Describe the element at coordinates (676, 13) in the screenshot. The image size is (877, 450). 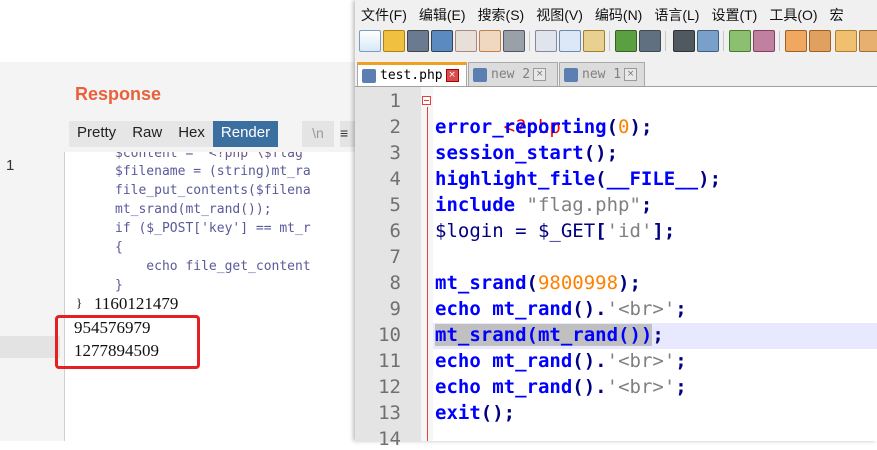
I see `menu-language: 语言(L)` at that location.